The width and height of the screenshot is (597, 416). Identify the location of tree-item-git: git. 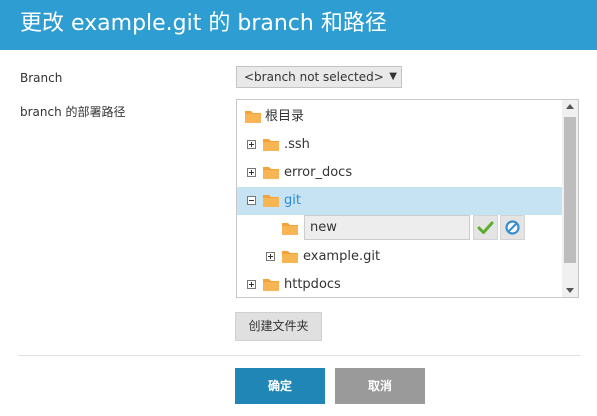
(400, 201).